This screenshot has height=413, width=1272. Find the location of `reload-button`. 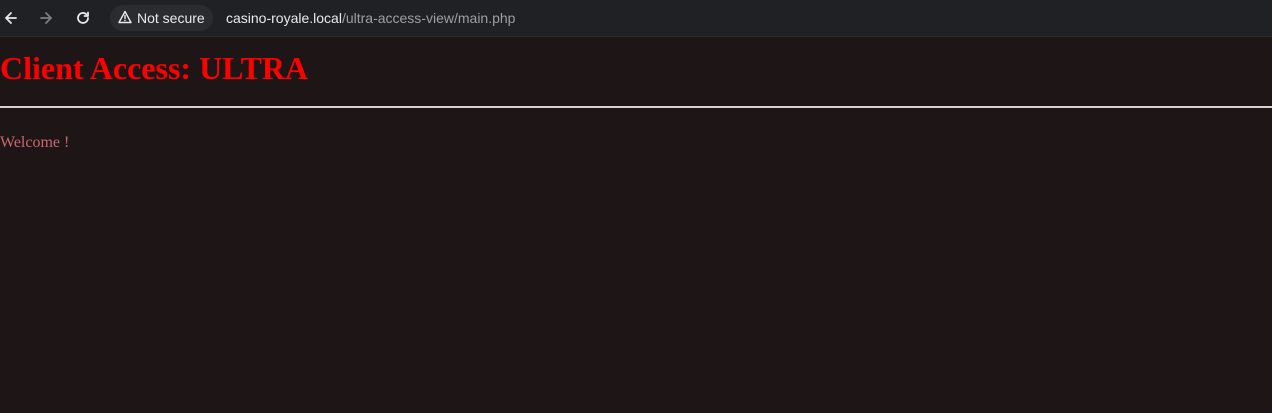

reload-button is located at coordinates (83, 18).